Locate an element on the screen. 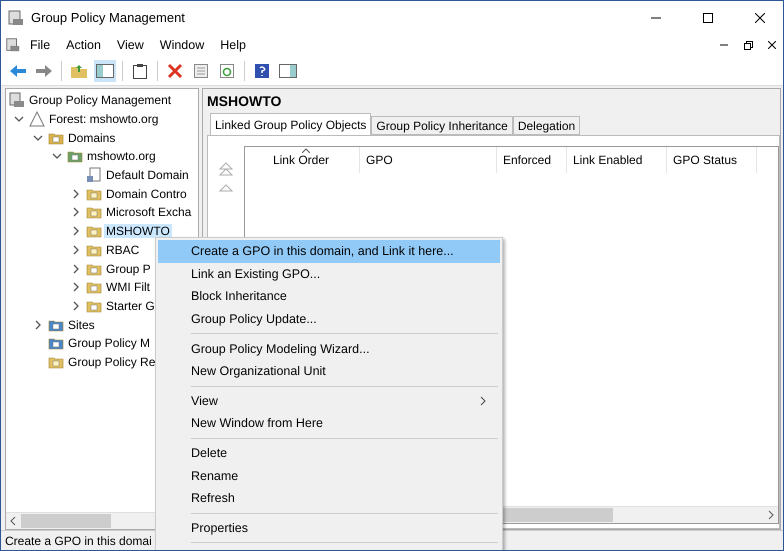 Image resolution: width=784 pixels, height=551 pixels. menu-item: Help is located at coordinates (233, 45).